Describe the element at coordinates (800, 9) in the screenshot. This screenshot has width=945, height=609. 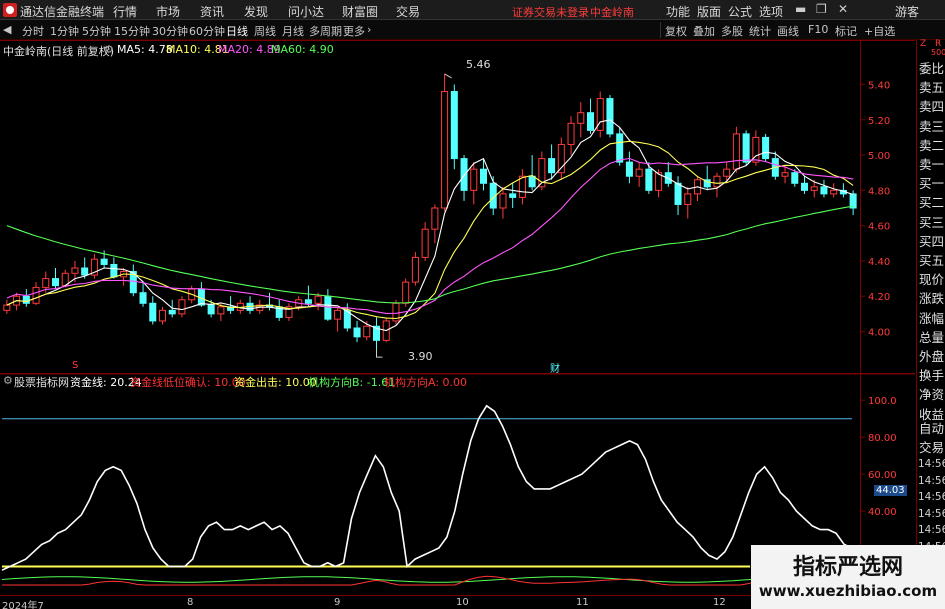
I see `minimize-icon: ▬` at that location.